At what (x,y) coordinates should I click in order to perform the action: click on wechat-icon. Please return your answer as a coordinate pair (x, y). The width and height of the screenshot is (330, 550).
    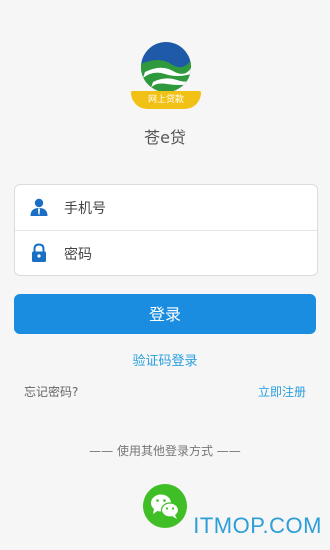
    Looking at the image, I should click on (165, 506).